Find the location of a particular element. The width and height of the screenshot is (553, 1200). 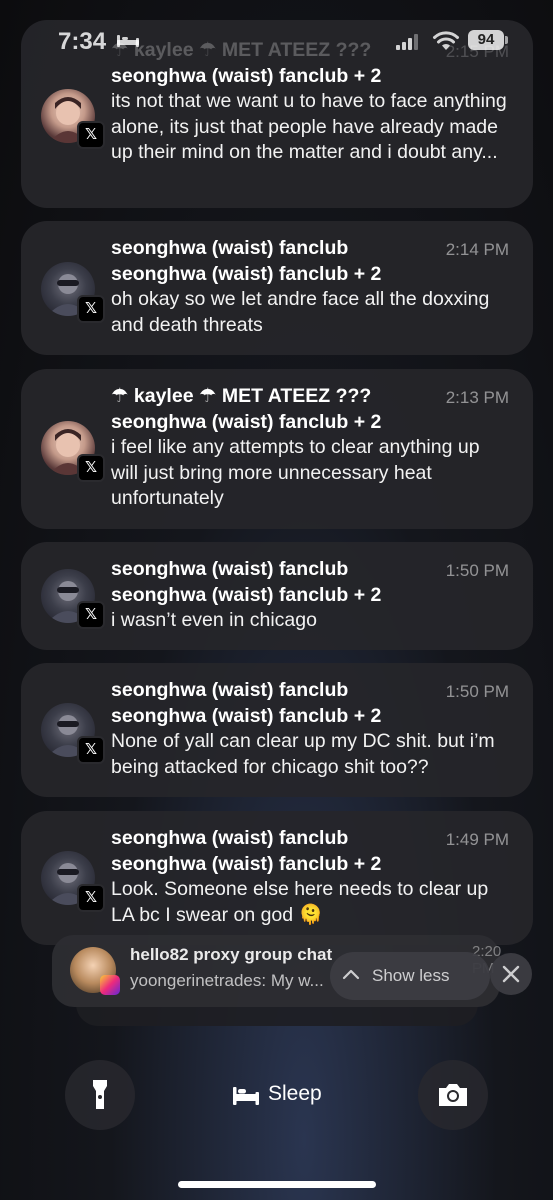

flashlight-button is located at coordinates (100, 1095).